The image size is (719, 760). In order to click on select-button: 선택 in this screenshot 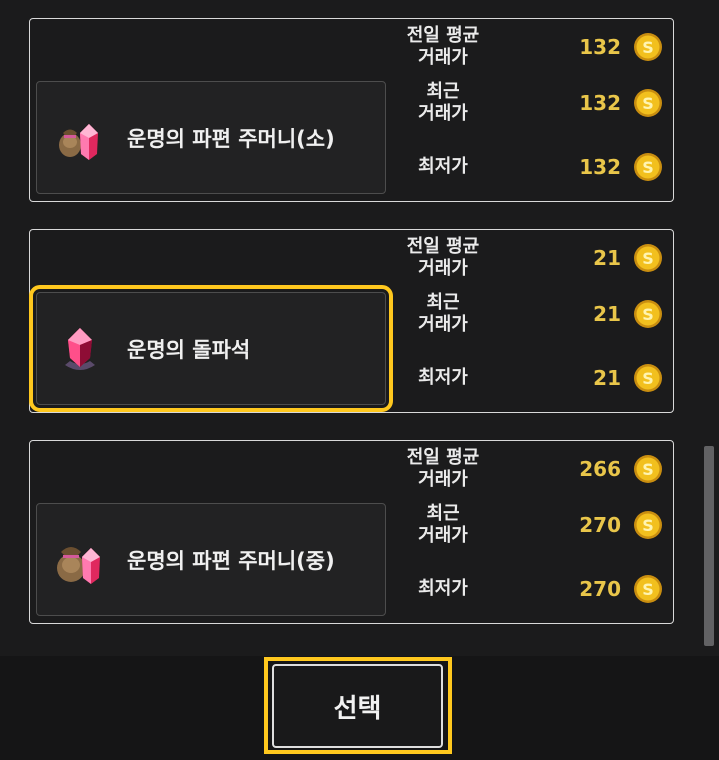, I will do `click(357, 706)`.